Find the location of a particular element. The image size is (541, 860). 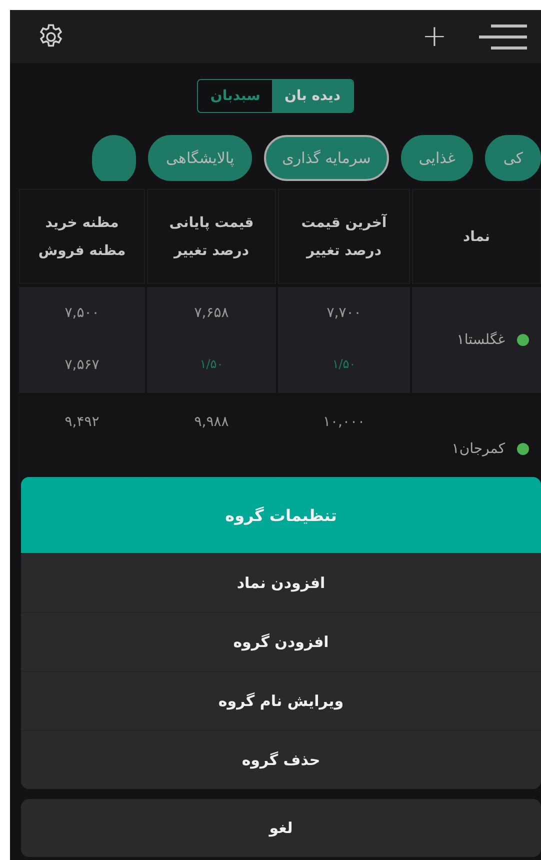

price-value: ۷,۵۰۰ is located at coordinates (82, 313).